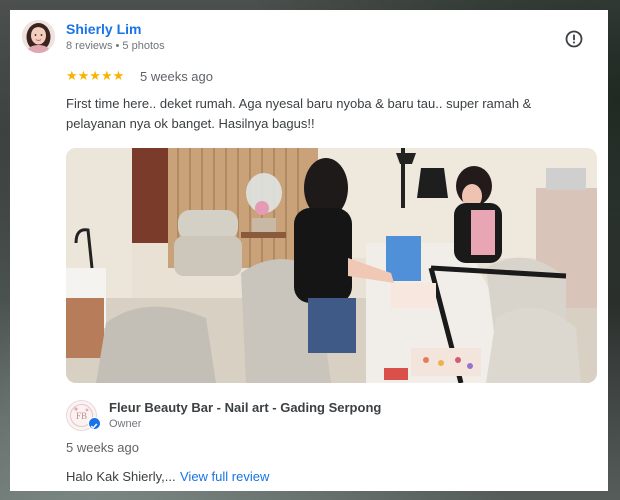 Image resolution: width=620 pixels, height=500 pixels. I want to click on check-badge-icon, so click(94, 426).